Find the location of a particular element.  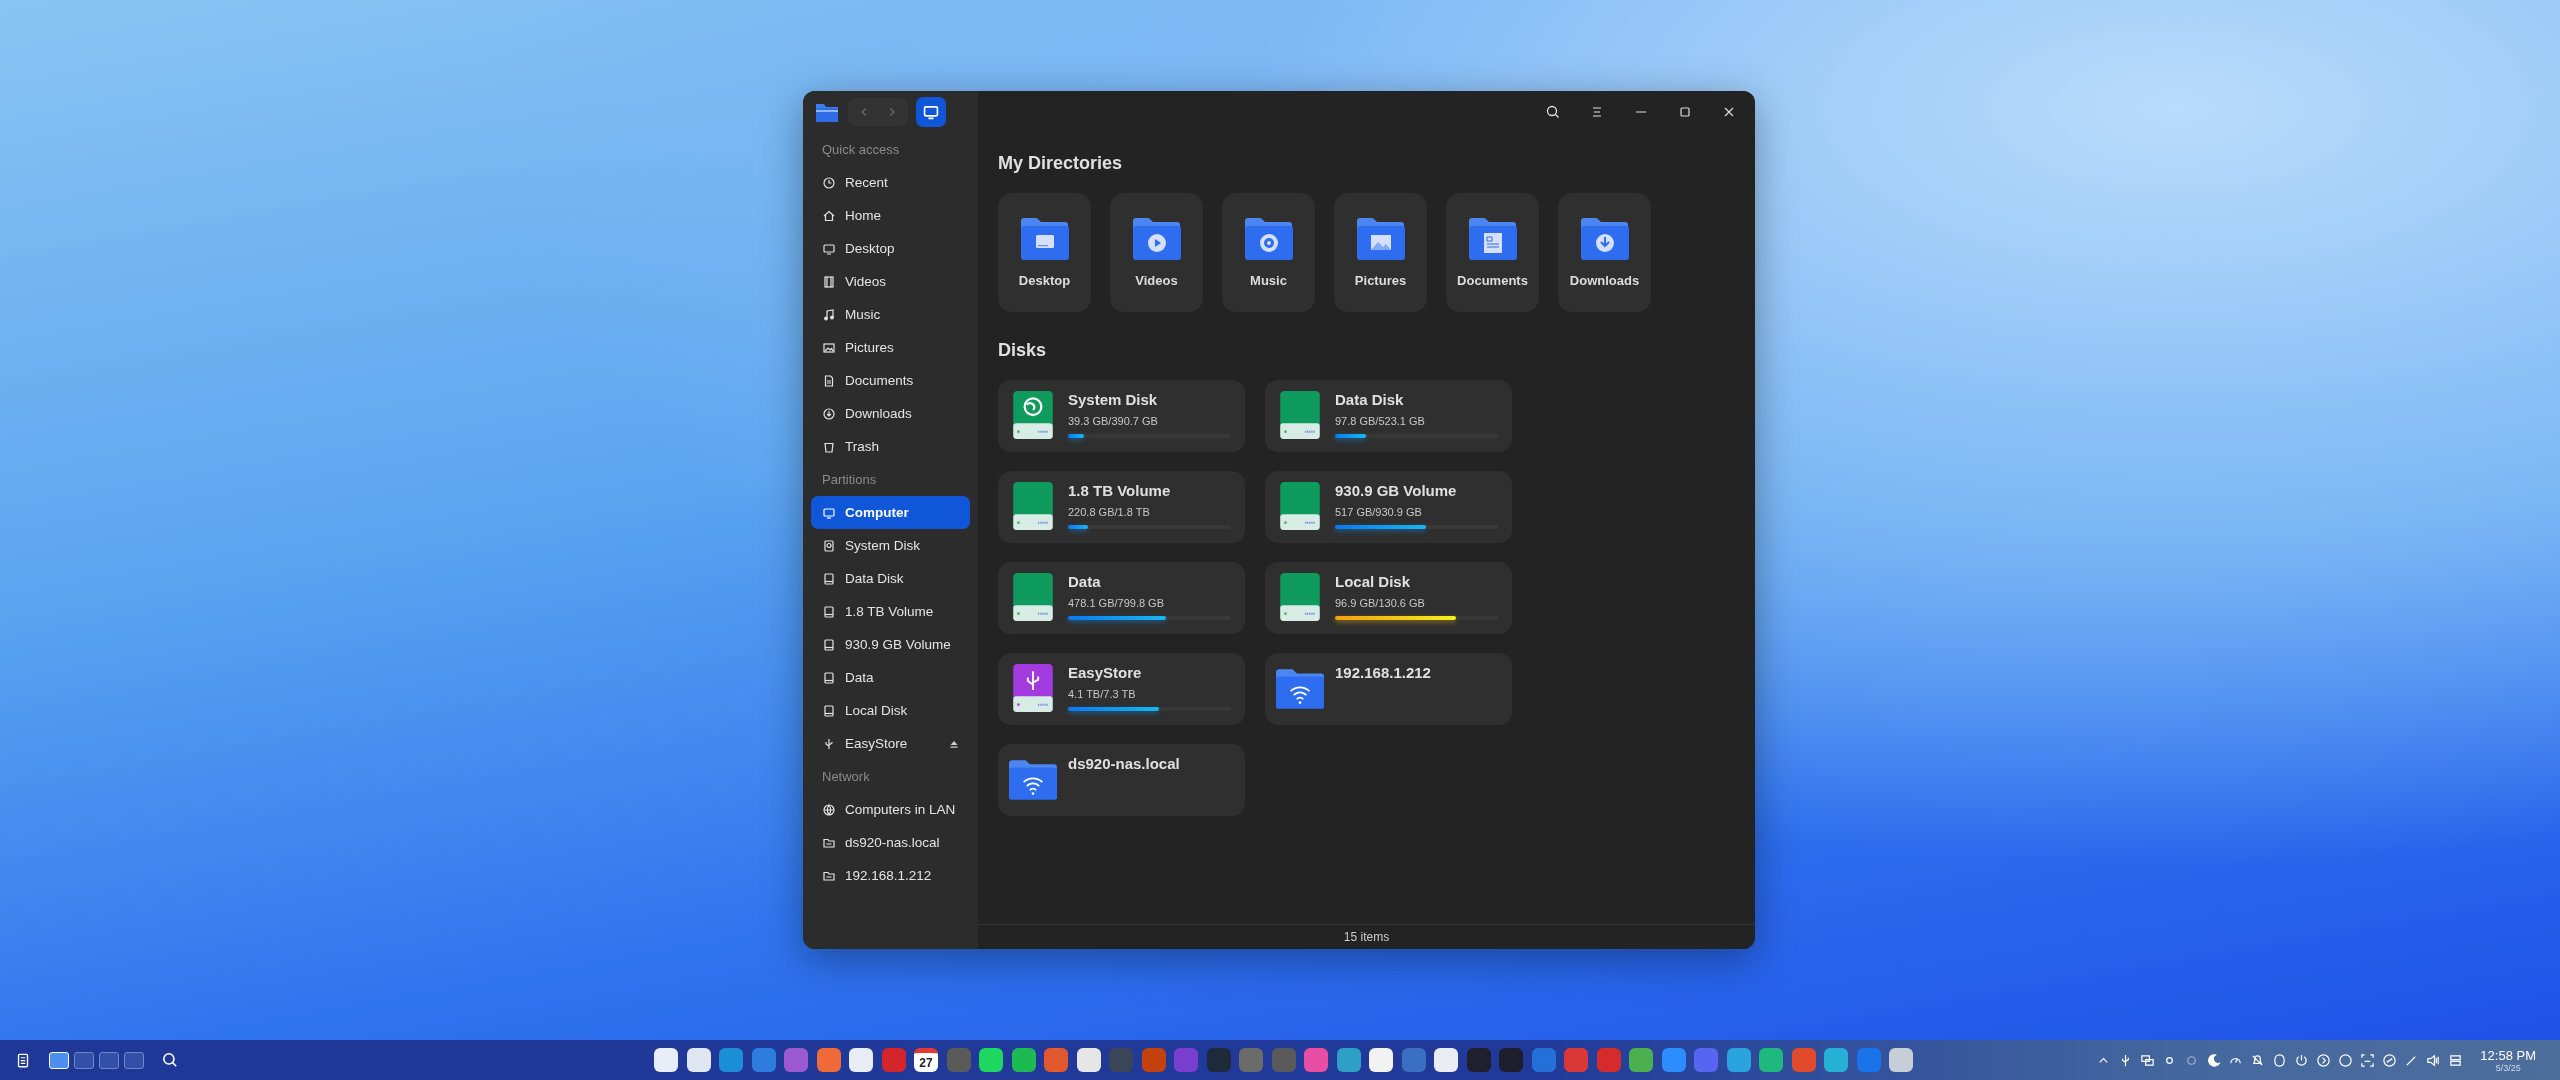

disk-card: System Disk 39.3 GB/390.7 GB is located at coordinates (1121, 416).